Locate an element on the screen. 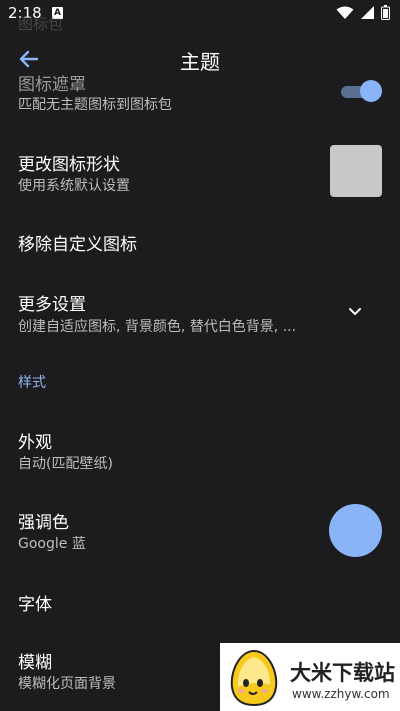  setting-title: 强调色 is located at coordinates (43, 523).